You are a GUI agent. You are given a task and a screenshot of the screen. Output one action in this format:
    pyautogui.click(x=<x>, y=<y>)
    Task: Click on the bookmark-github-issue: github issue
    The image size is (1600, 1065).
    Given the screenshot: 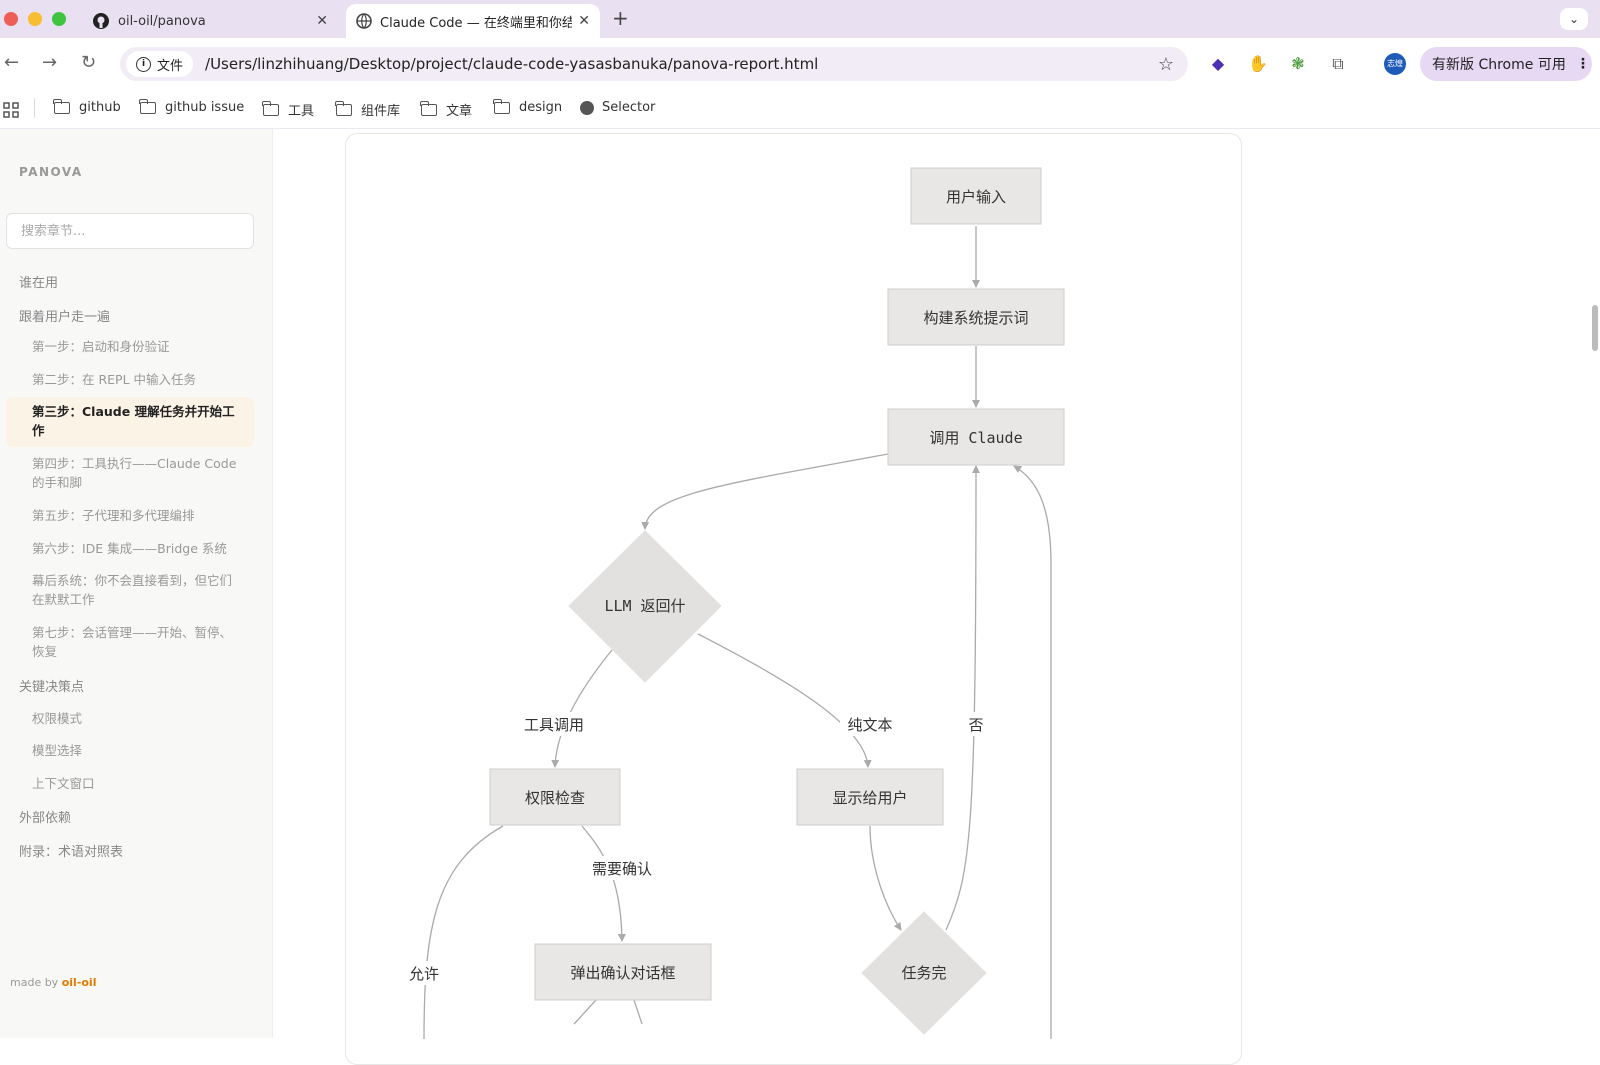 What is the action you would take?
    pyautogui.click(x=192, y=106)
    